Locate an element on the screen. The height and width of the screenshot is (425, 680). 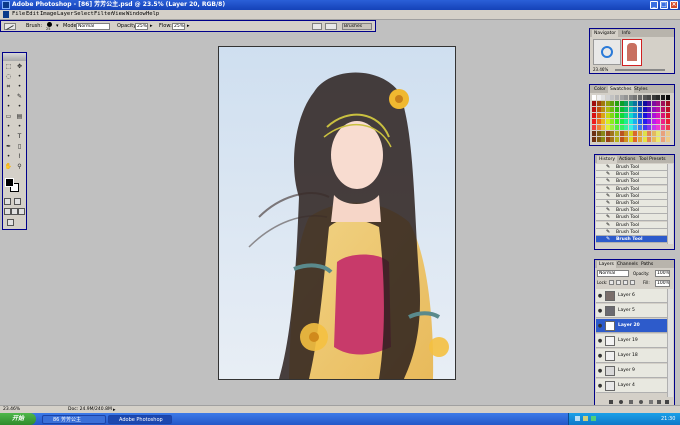
layer-style-icon is located at coordinates (621, 402).